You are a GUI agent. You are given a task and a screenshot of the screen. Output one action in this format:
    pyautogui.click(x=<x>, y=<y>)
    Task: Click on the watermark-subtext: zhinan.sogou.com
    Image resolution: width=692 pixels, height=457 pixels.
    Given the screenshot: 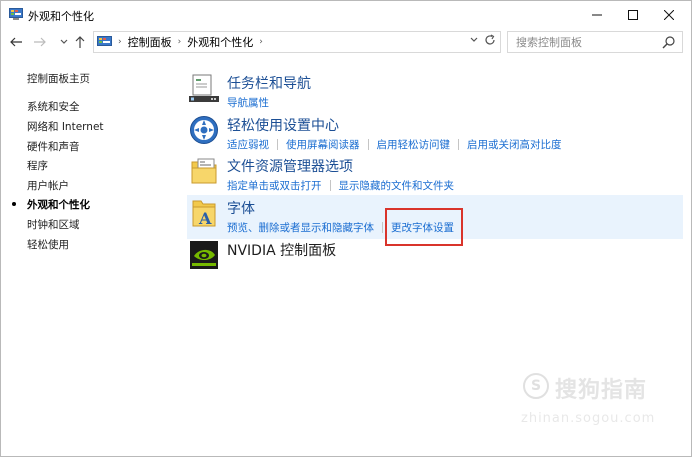 What is the action you would take?
    pyautogui.click(x=588, y=418)
    